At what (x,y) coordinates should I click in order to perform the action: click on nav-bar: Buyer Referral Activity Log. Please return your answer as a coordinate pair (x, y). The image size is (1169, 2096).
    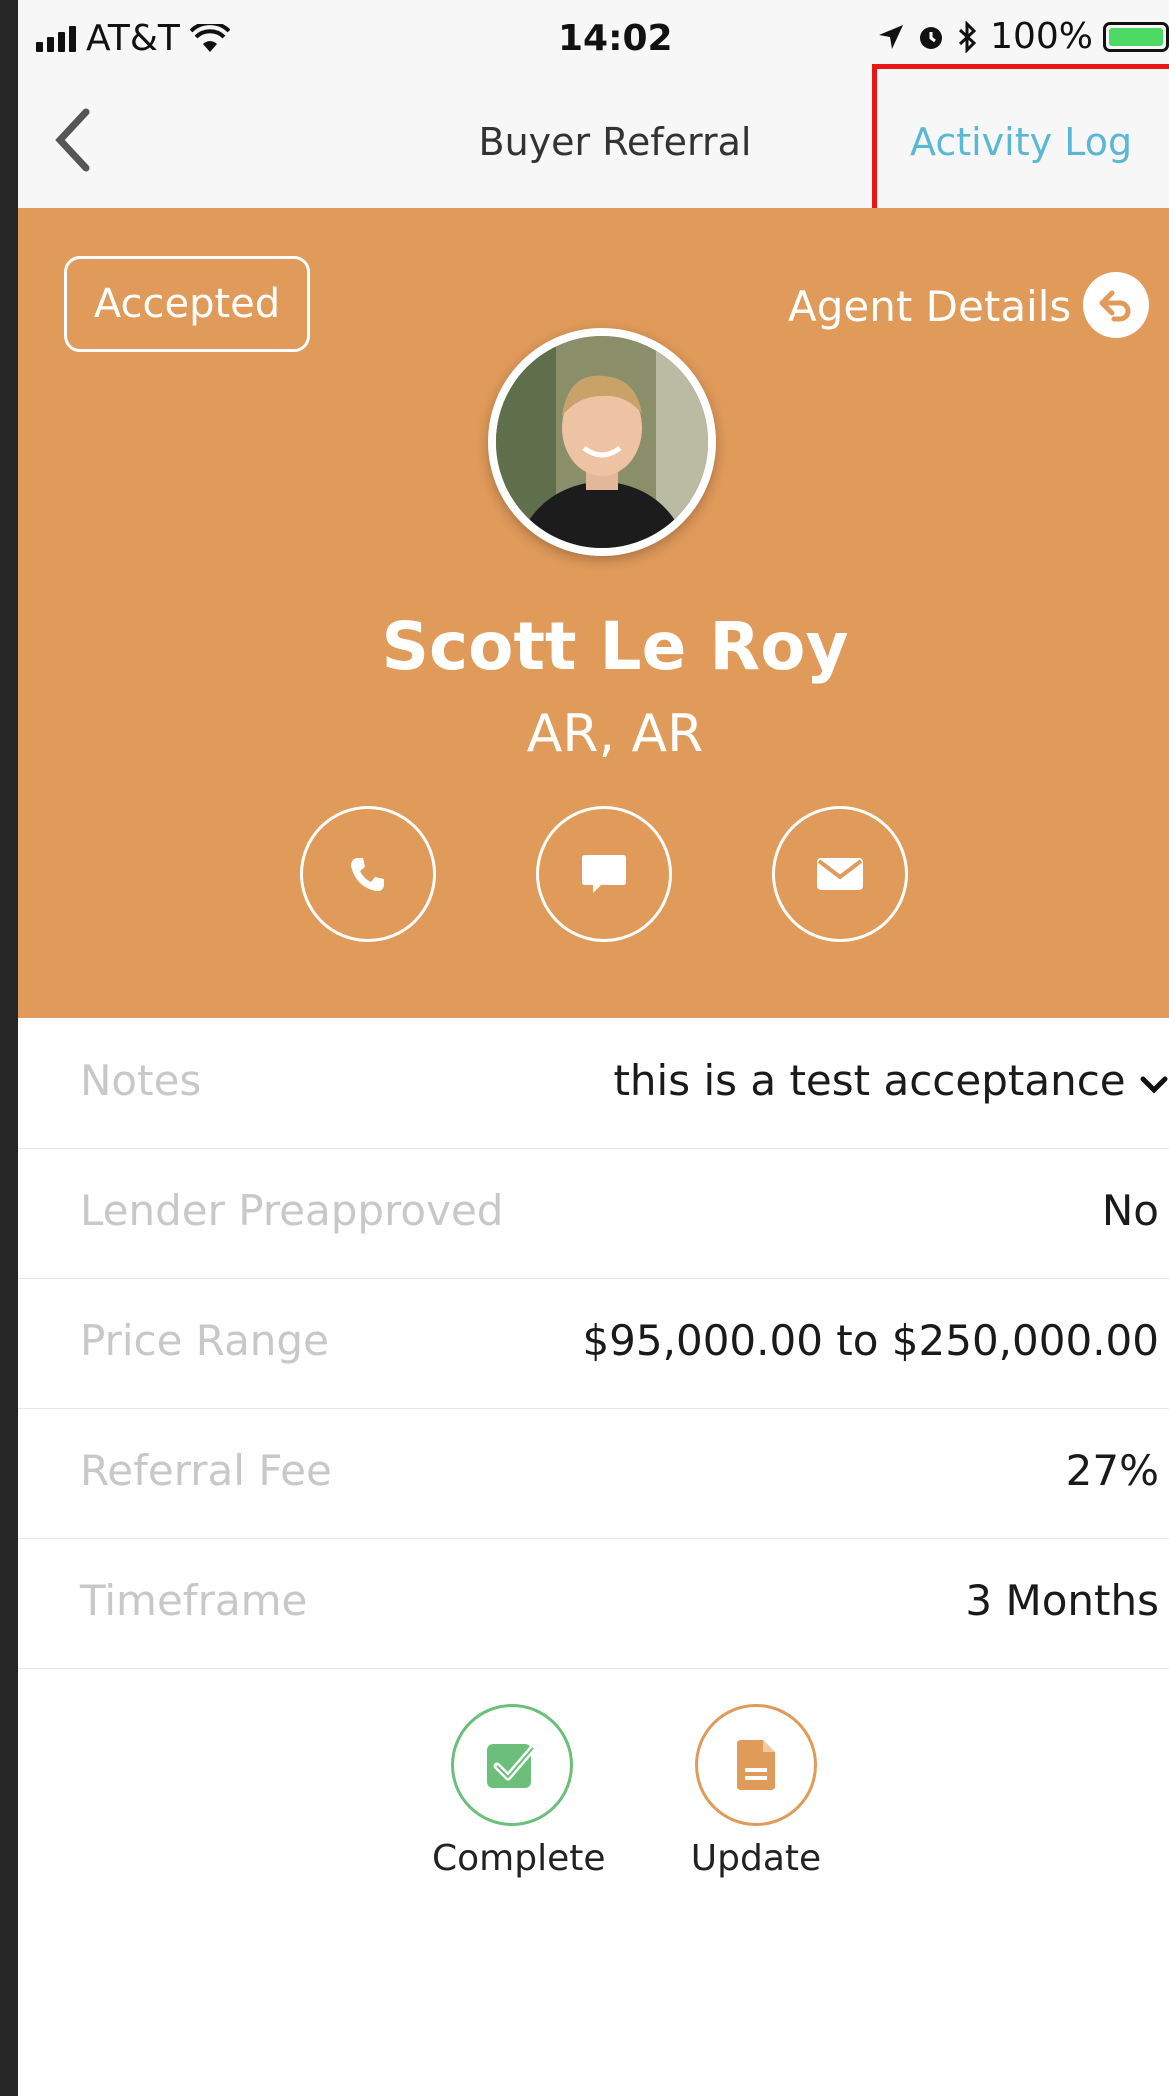
    Looking at the image, I should click on (593, 144).